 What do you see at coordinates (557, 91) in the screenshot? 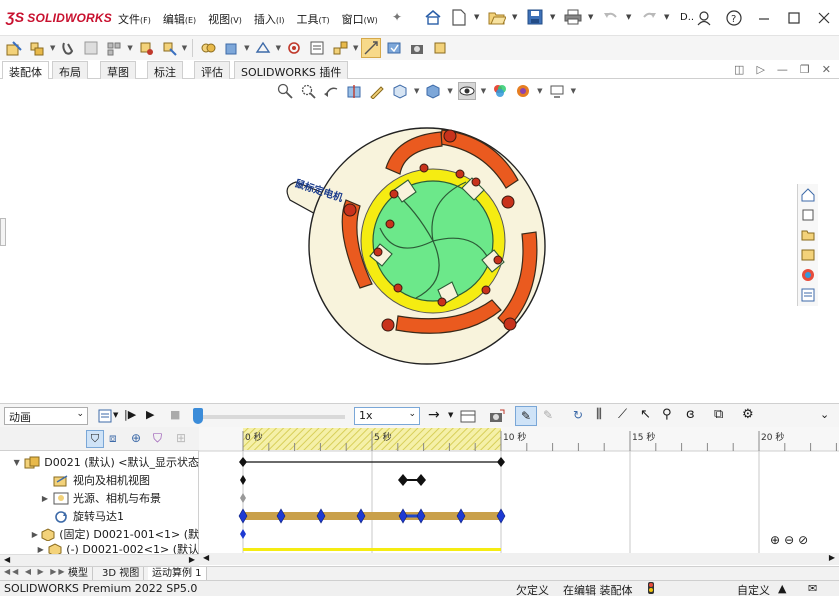
I see `view-settings-icon` at bounding box center [557, 91].